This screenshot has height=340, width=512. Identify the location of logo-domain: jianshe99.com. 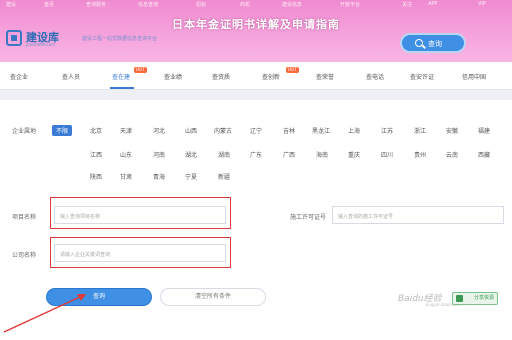
(41, 44).